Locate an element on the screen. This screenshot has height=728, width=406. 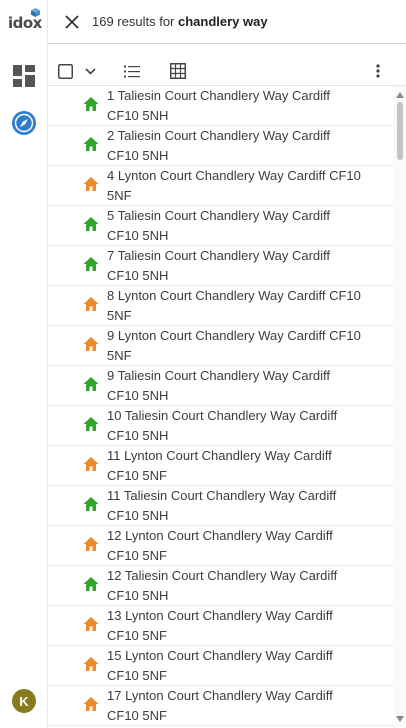
grid-view-button is located at coordinates (178, 71).